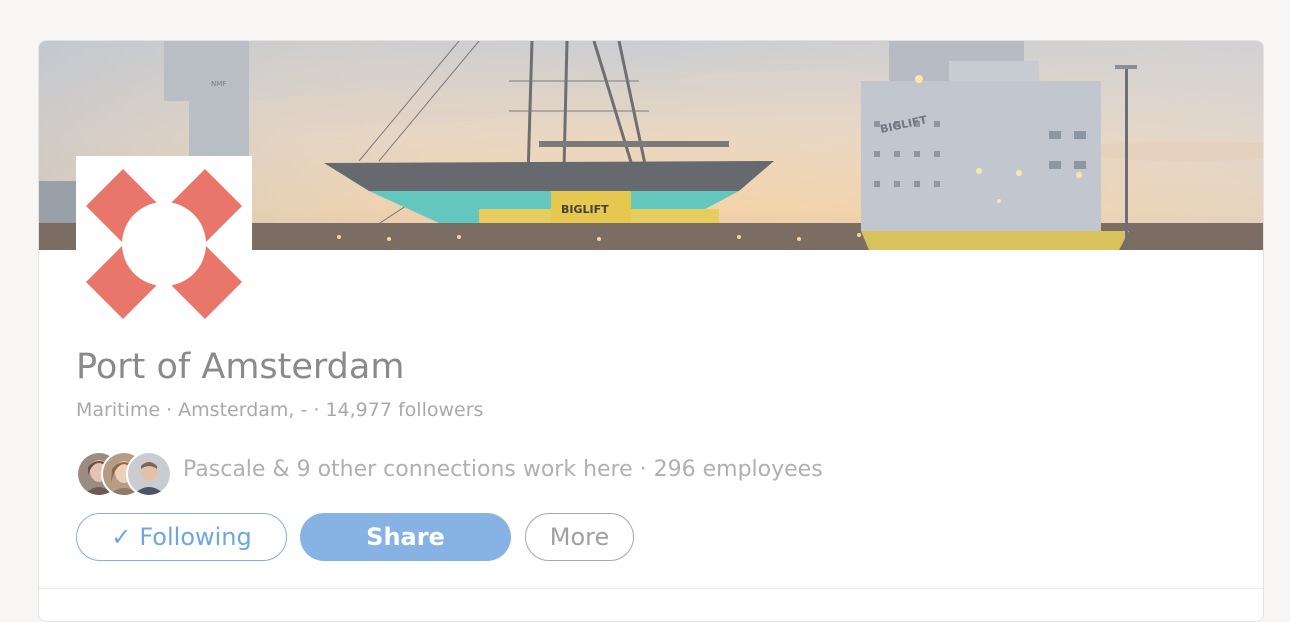 This screenshot has height=622, width=1290. What do you see at coordinates (651, 588) in the screenshot?
I see `divider` at bounding box center [651, 588].